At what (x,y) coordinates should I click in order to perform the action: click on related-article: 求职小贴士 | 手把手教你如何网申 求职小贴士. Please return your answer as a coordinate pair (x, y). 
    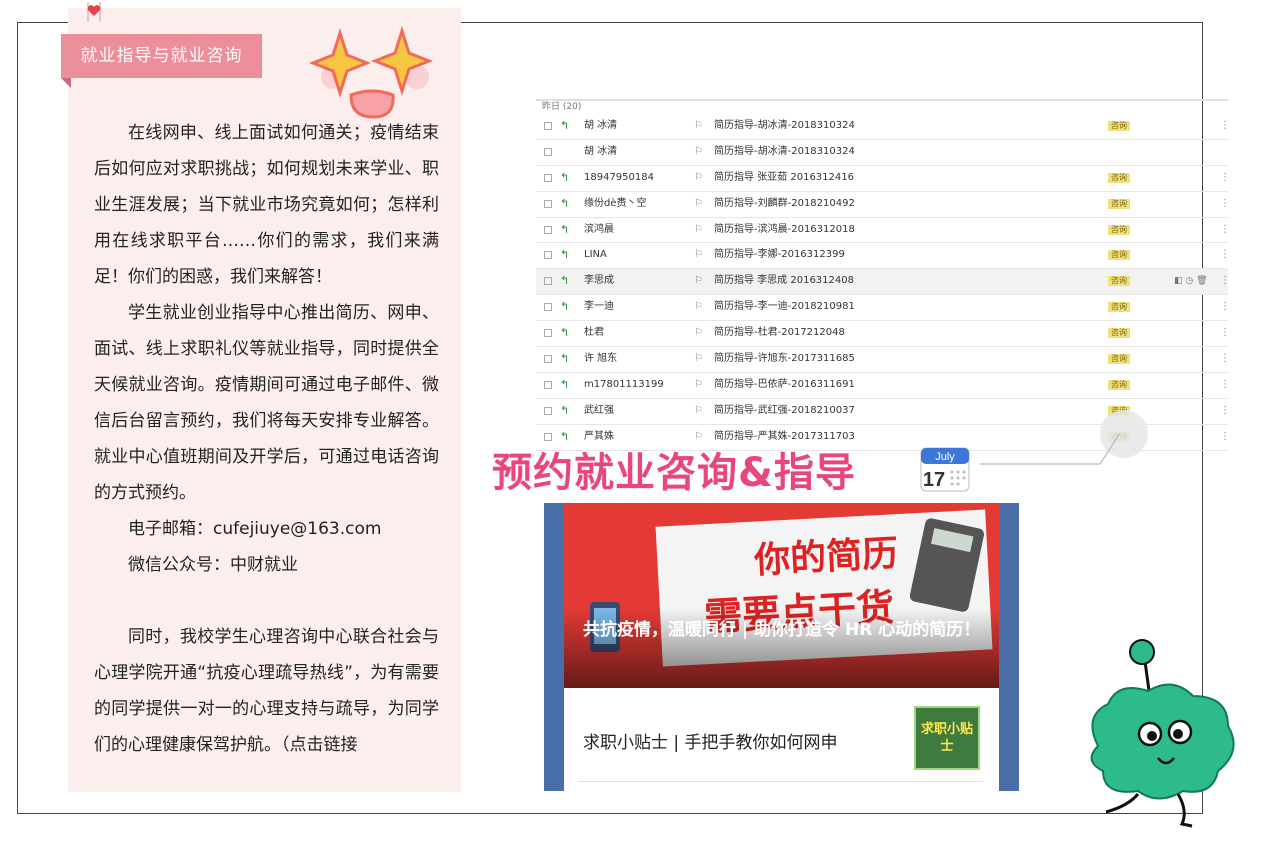
    Looking at the image, I should click on (781, 739).